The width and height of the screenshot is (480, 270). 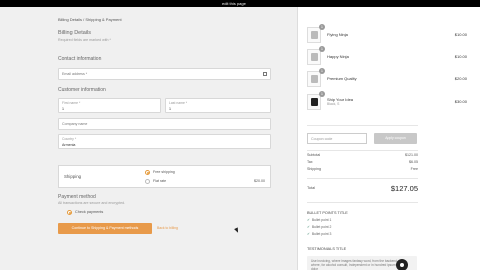 What do you see at coordinates (387, 56) in the screenshot?
I see `cart-item: 1 Happy Ninja $10.00` at bounding box center [387, 56].